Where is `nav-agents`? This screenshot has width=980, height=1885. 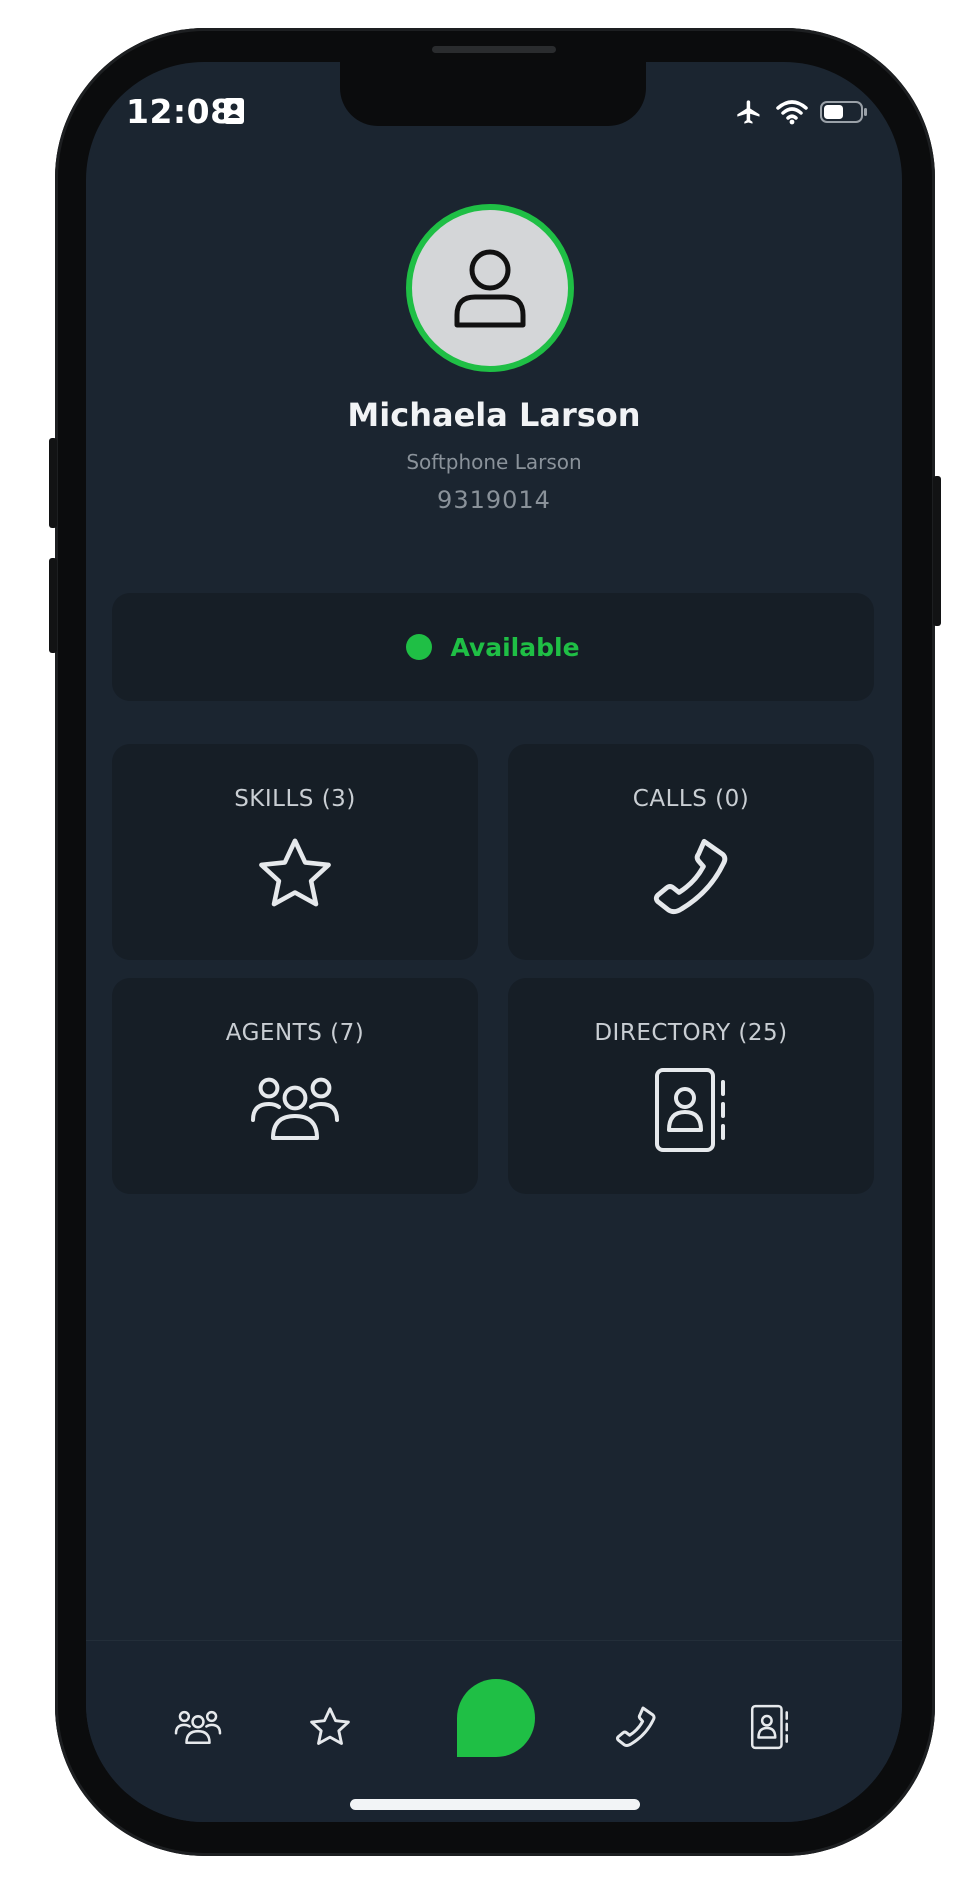
nav-agents is located at coordinates (198, 1727).